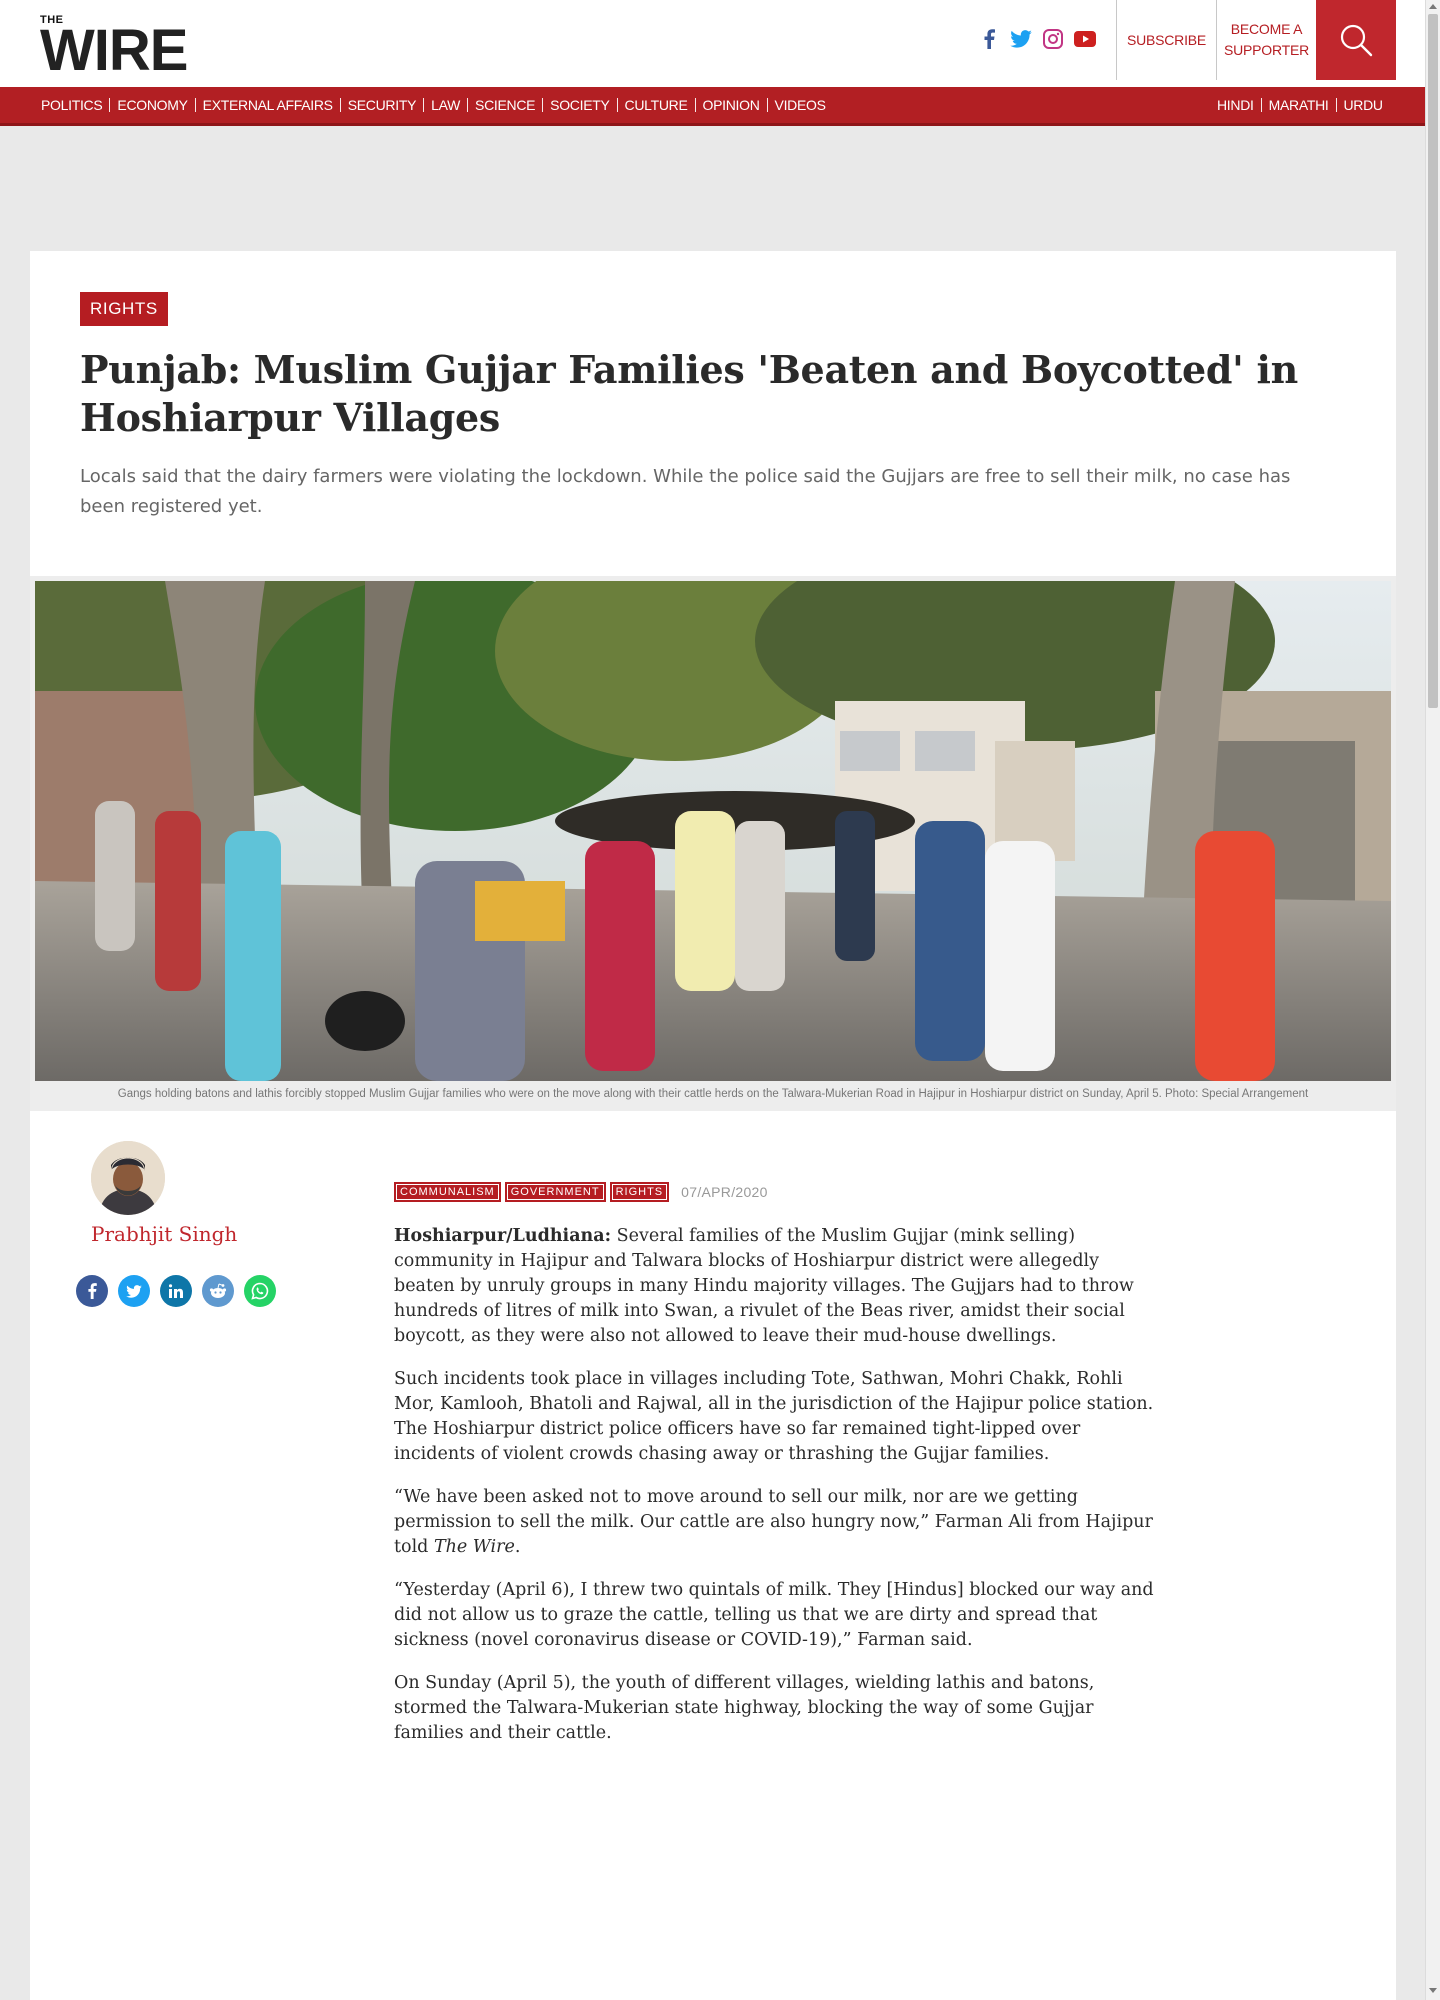  I want to click on site-header: THE WIRE SUBSCRIBE BECOME A SUPPORTER, so click(712, 43).